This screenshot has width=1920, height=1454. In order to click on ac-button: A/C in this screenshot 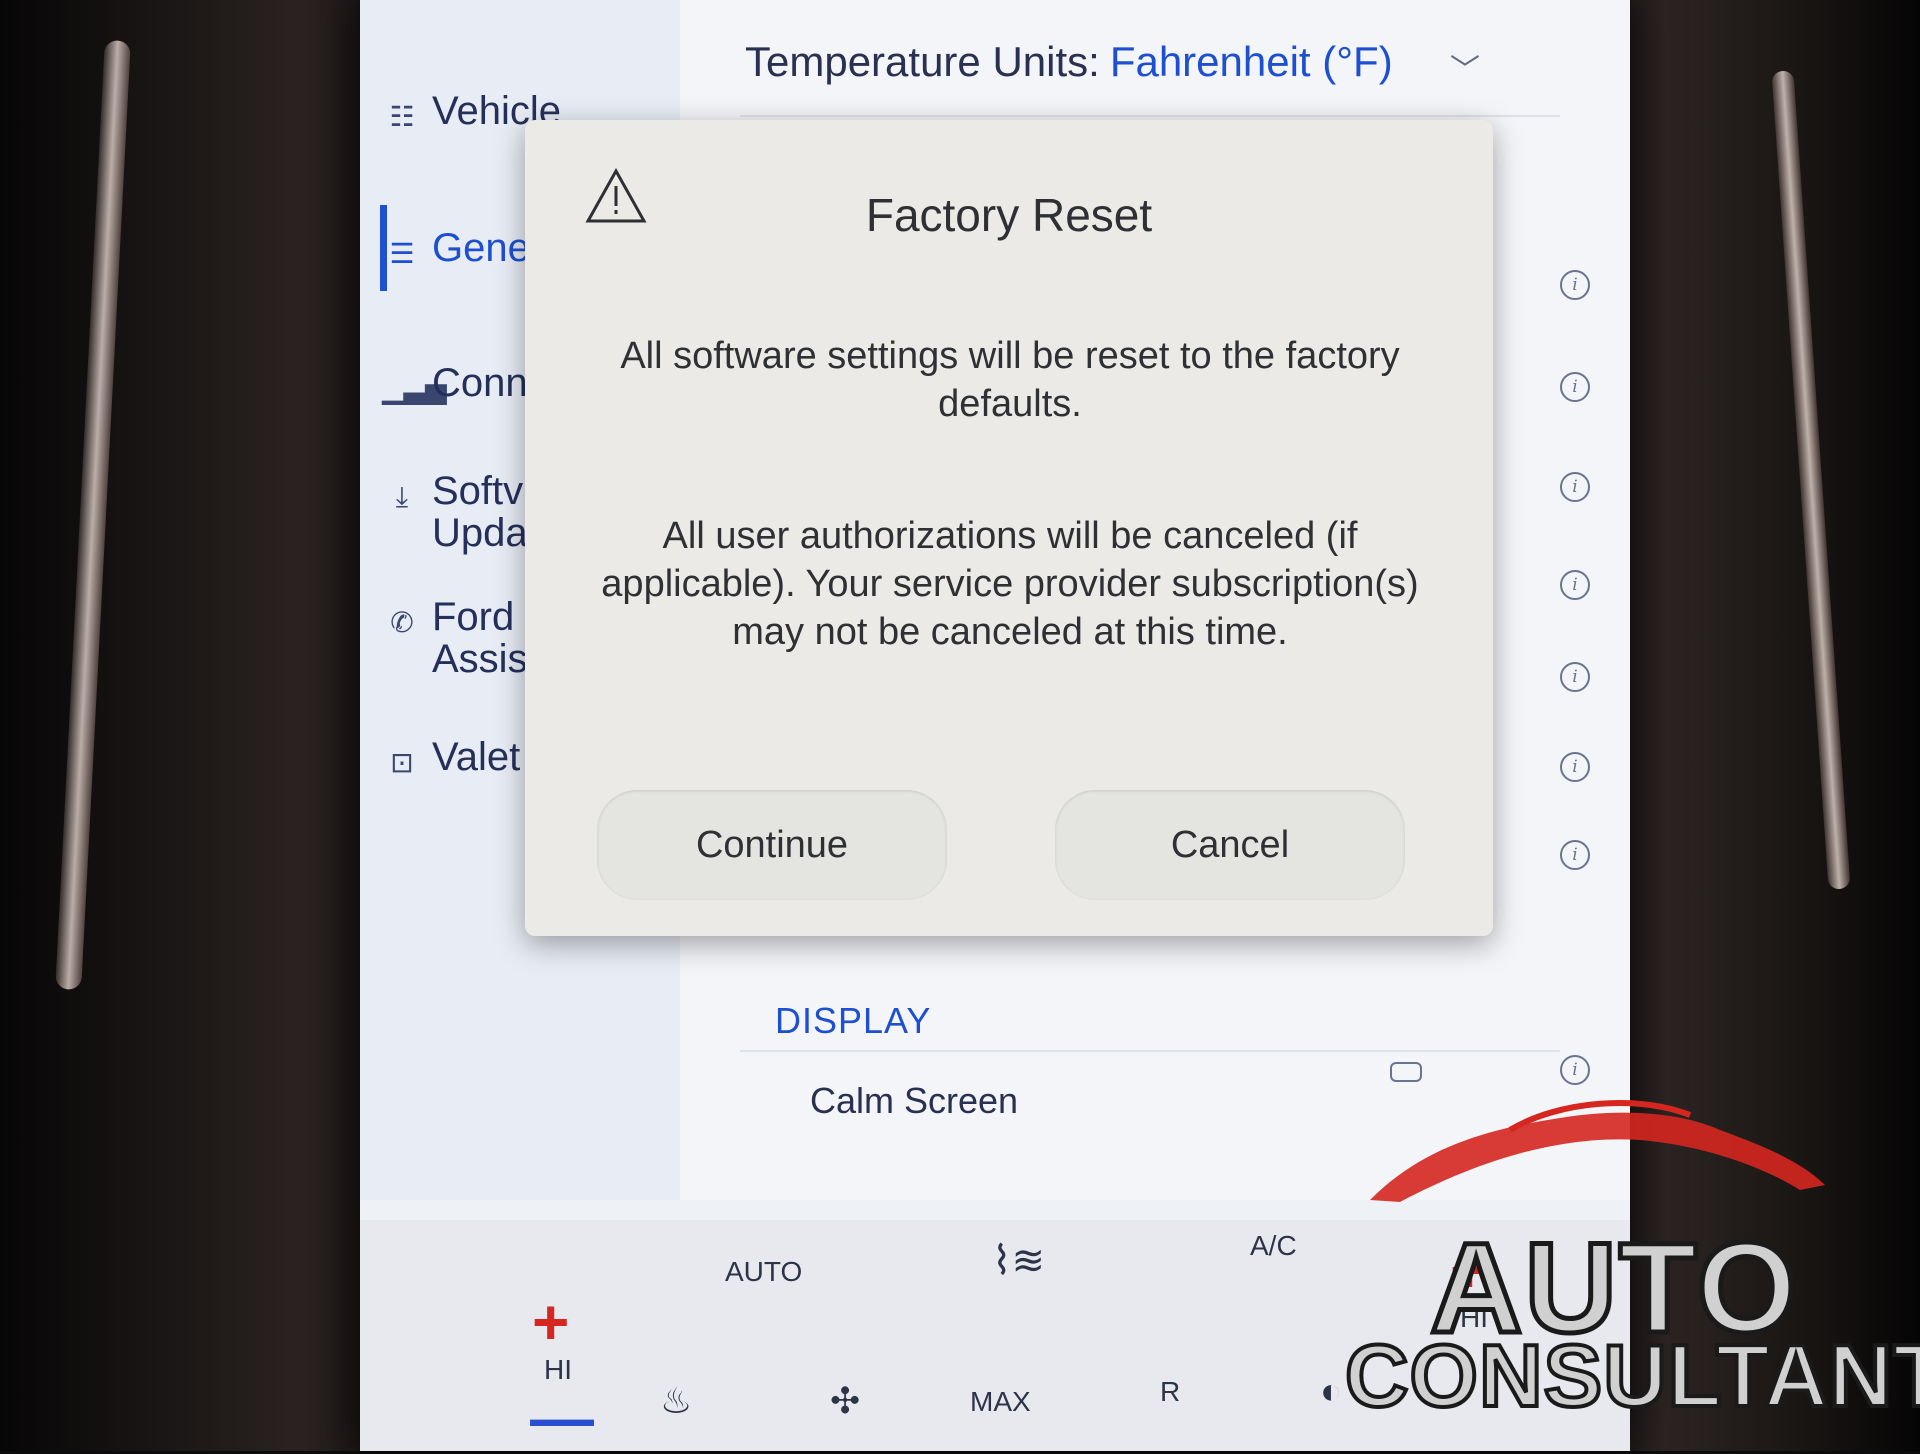, I will do `click(1273, 1246)`.